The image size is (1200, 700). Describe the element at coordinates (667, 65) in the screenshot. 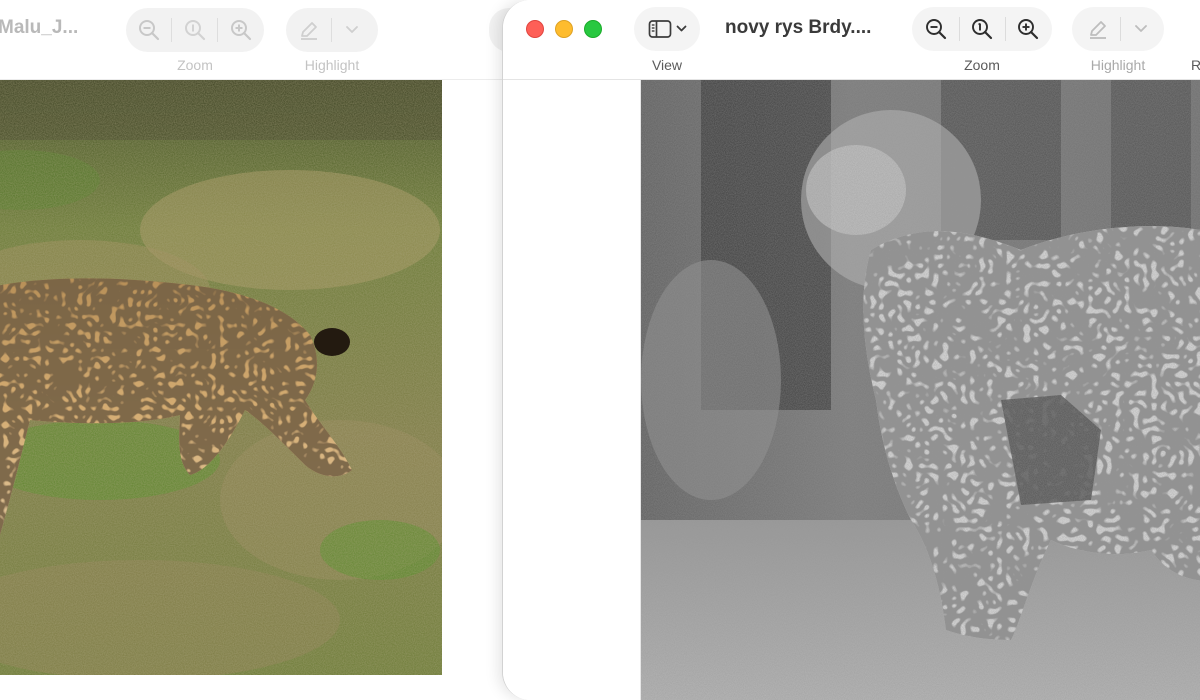

I see `view-label: View` at that location.